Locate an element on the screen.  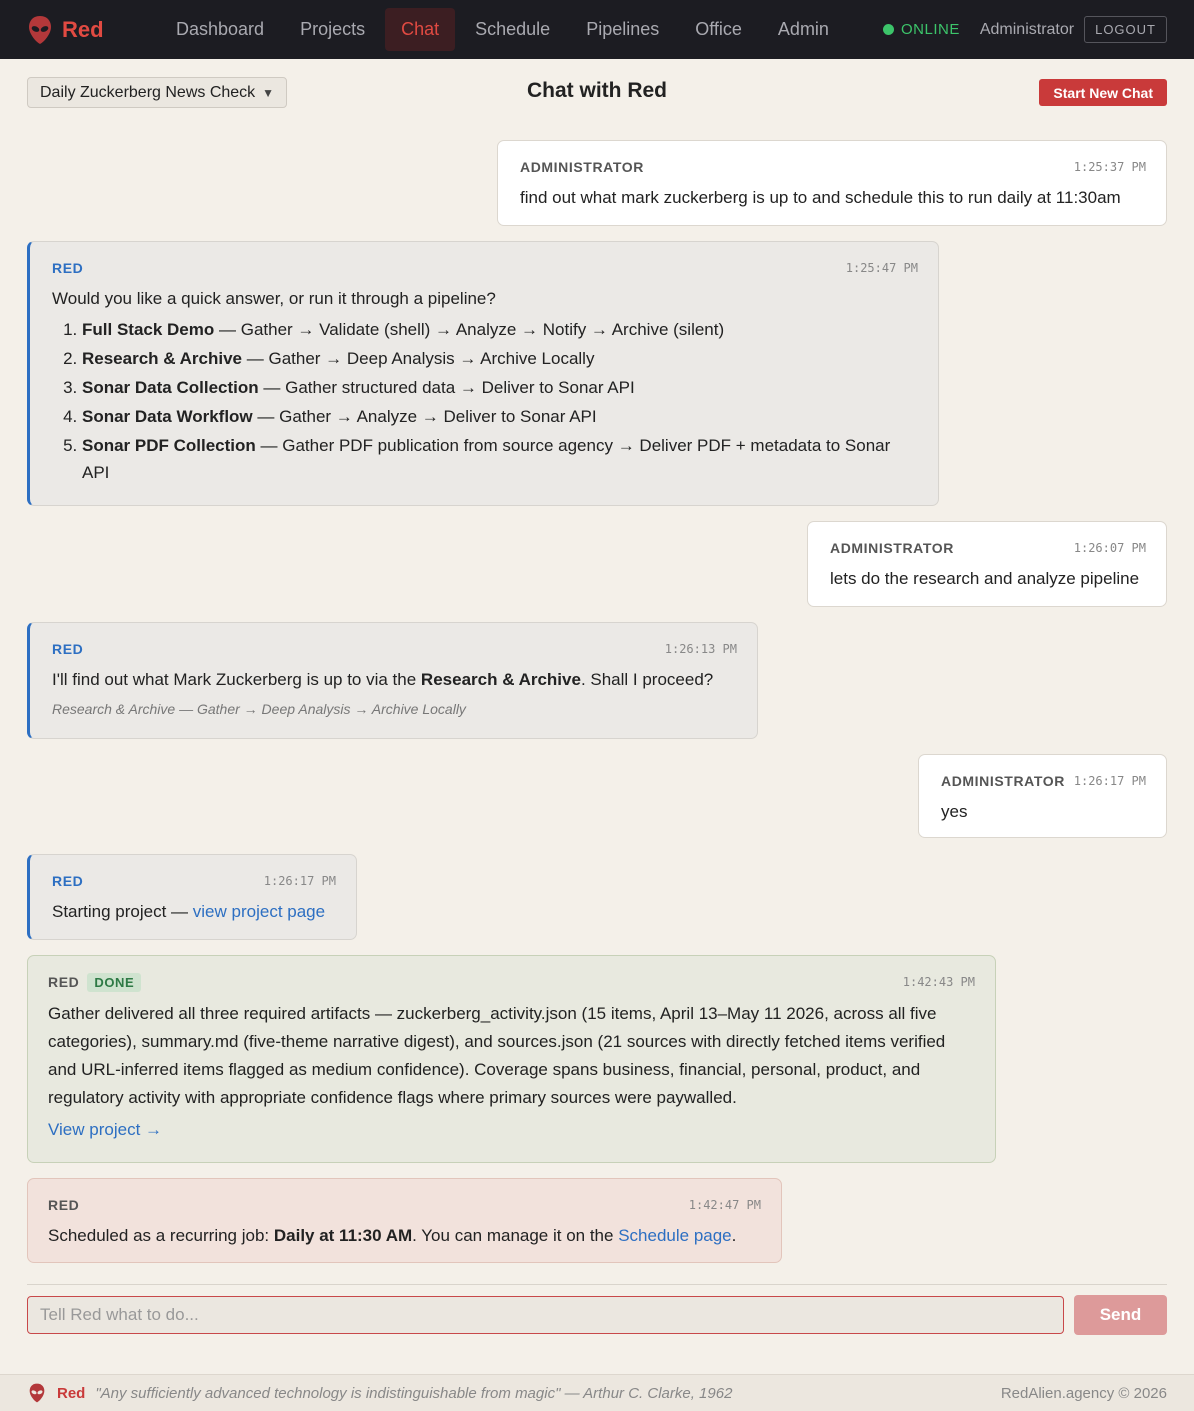
footer-brand: Red is located at coordinates (71, 1393).